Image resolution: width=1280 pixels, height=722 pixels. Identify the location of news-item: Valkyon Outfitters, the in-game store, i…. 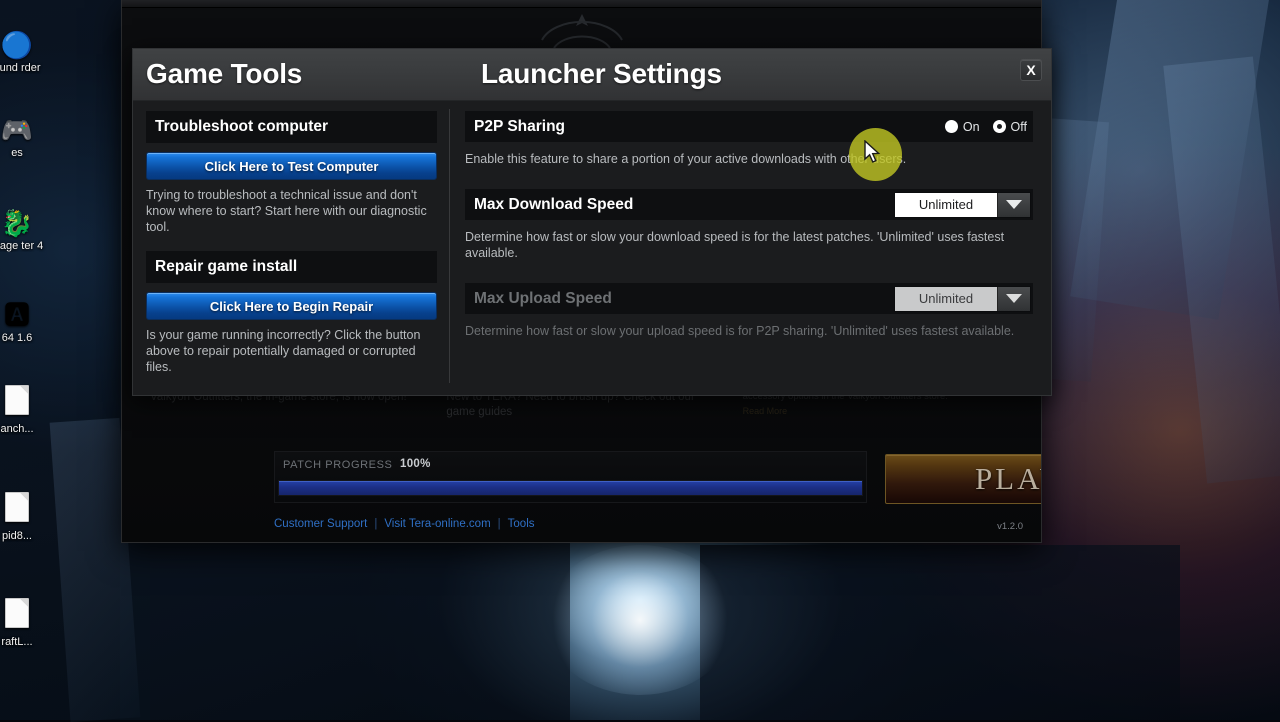
(285, 413).